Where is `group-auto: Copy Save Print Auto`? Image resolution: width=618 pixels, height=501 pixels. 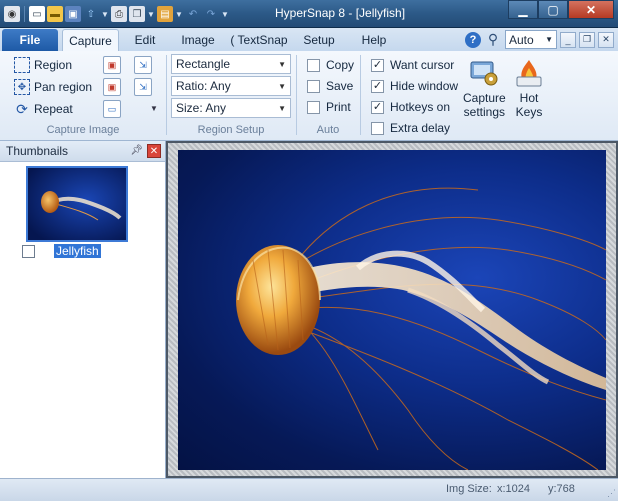
group-auto: Copy Save Print Auto is located at coordinates (328, 95).